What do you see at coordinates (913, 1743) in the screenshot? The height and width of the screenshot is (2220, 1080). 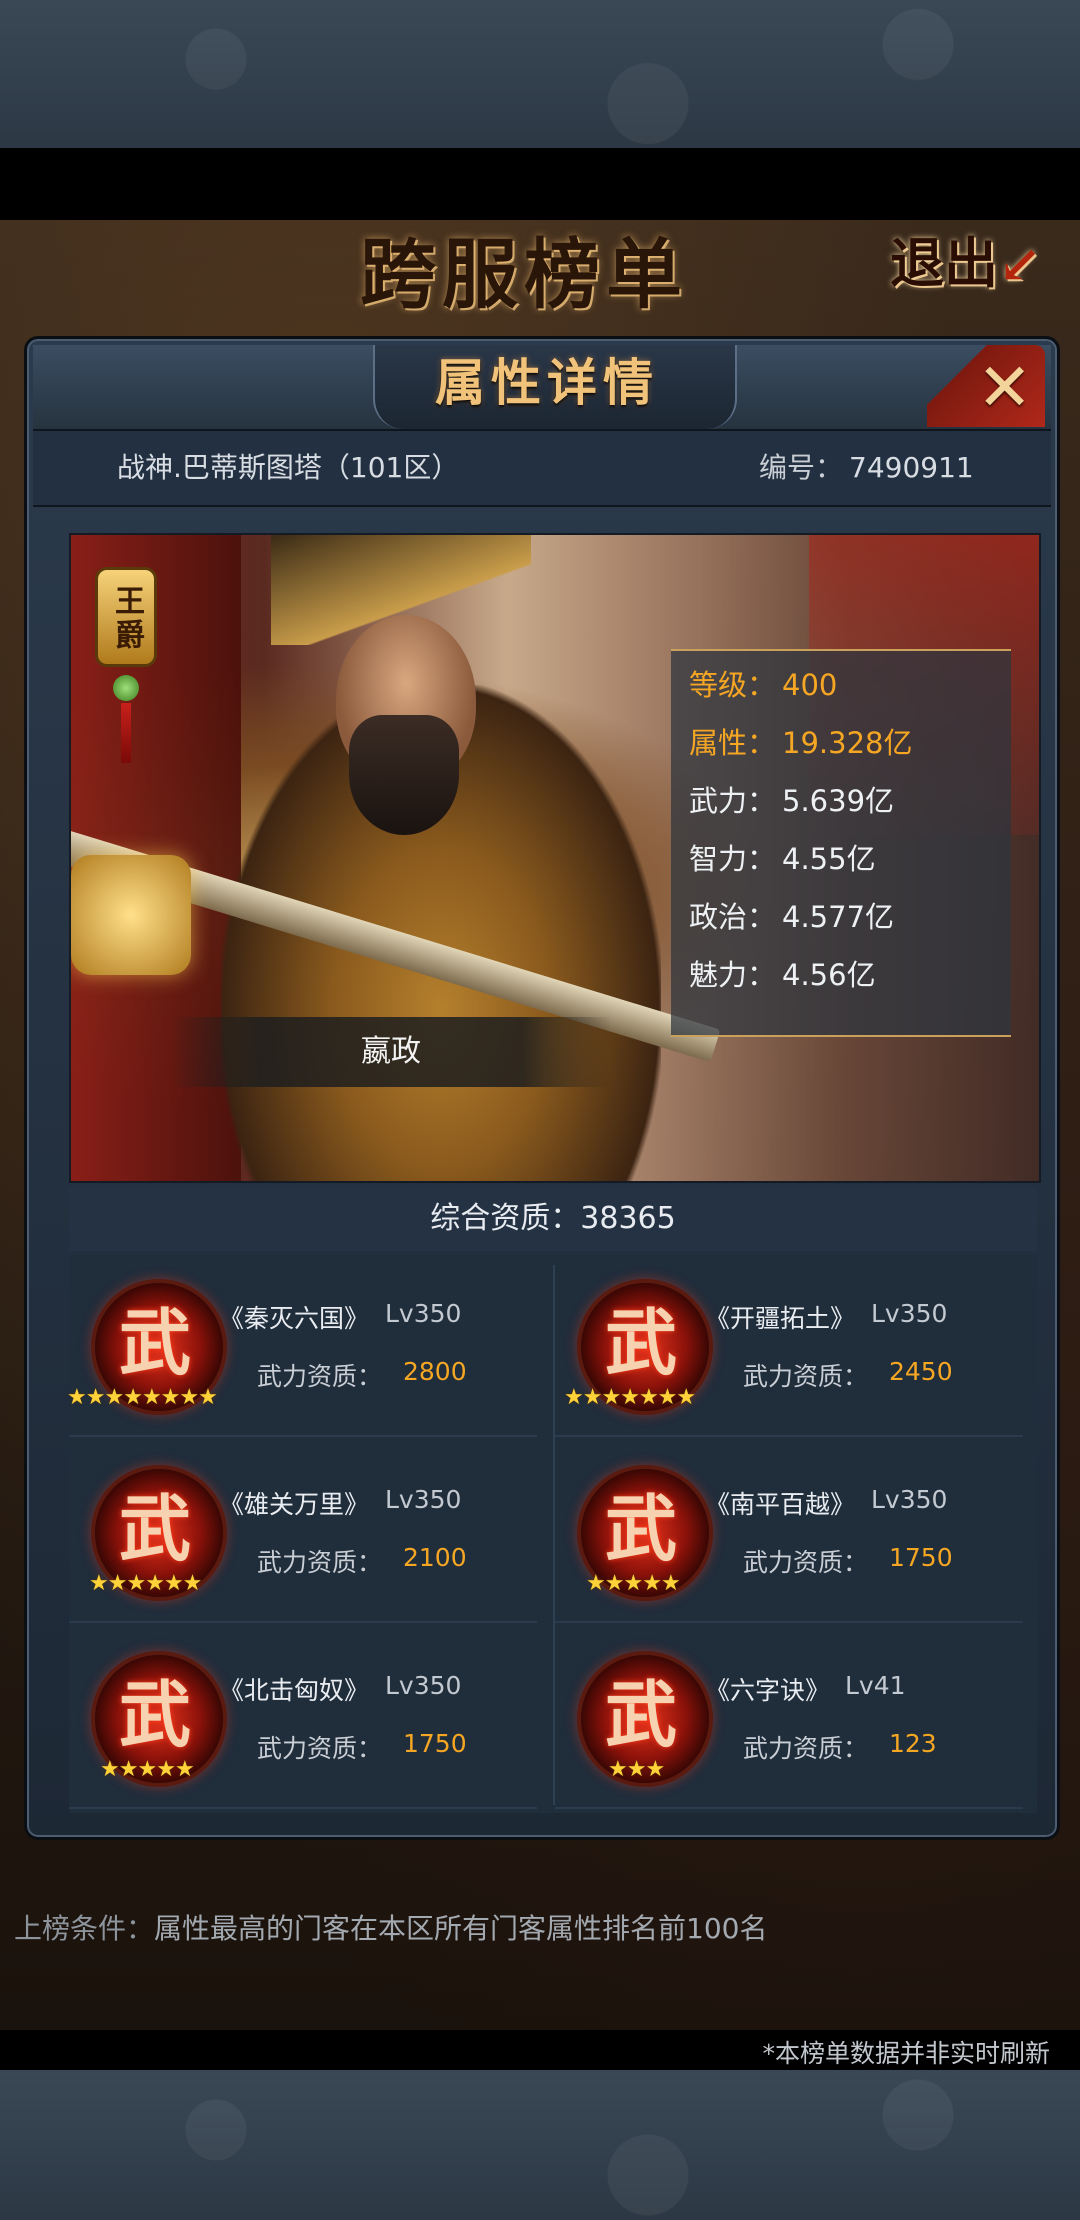 I see `skill-attr-value: 123` at bounding box center [913, 1743].